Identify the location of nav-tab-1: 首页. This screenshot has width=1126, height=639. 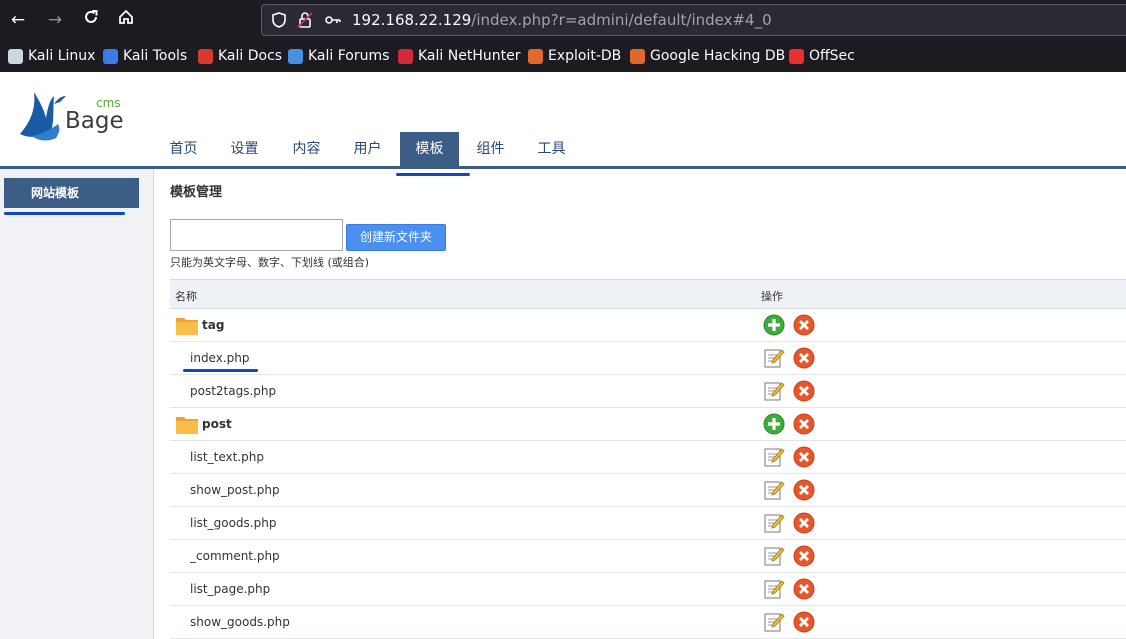
(183, 149).